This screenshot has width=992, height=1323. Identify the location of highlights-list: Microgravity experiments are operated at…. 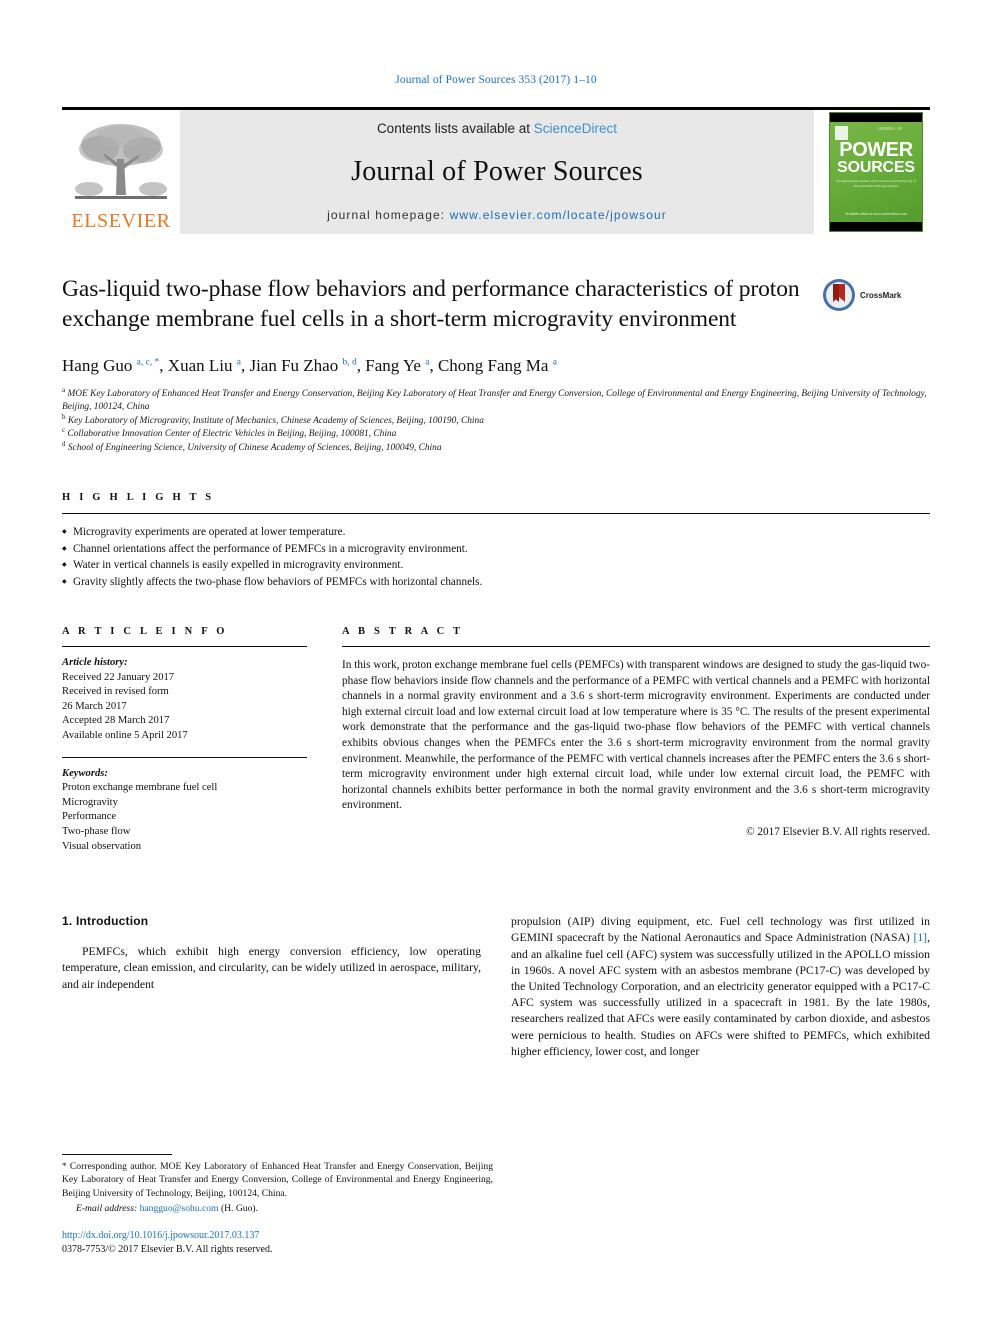
(496, 557).